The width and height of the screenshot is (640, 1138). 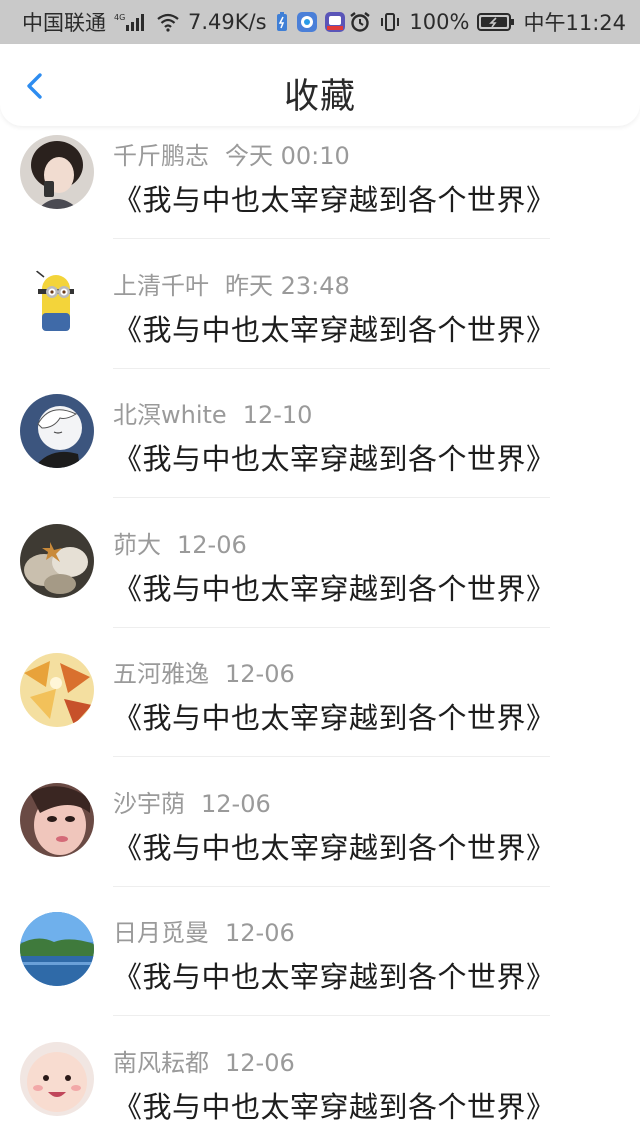 I want to click on wifi-icon, so click(x=168, y=22).